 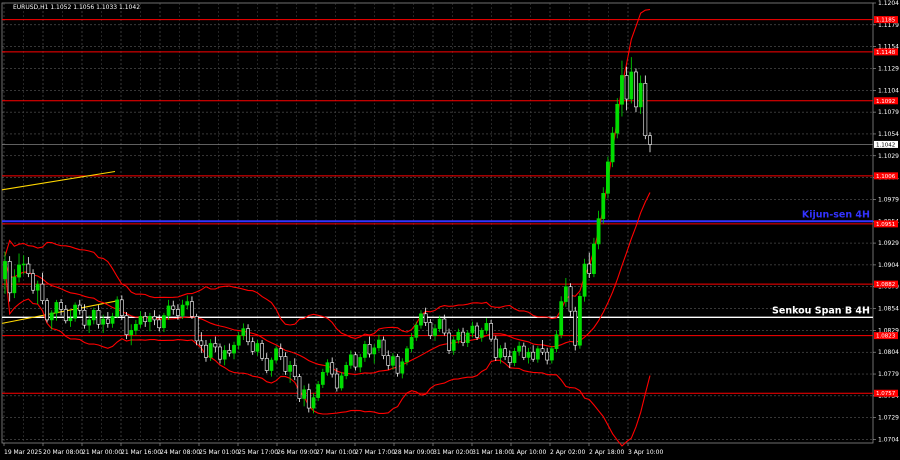 I want to click on x-tick-label: 25 Mar 01:00, so click(x=219, y=452).